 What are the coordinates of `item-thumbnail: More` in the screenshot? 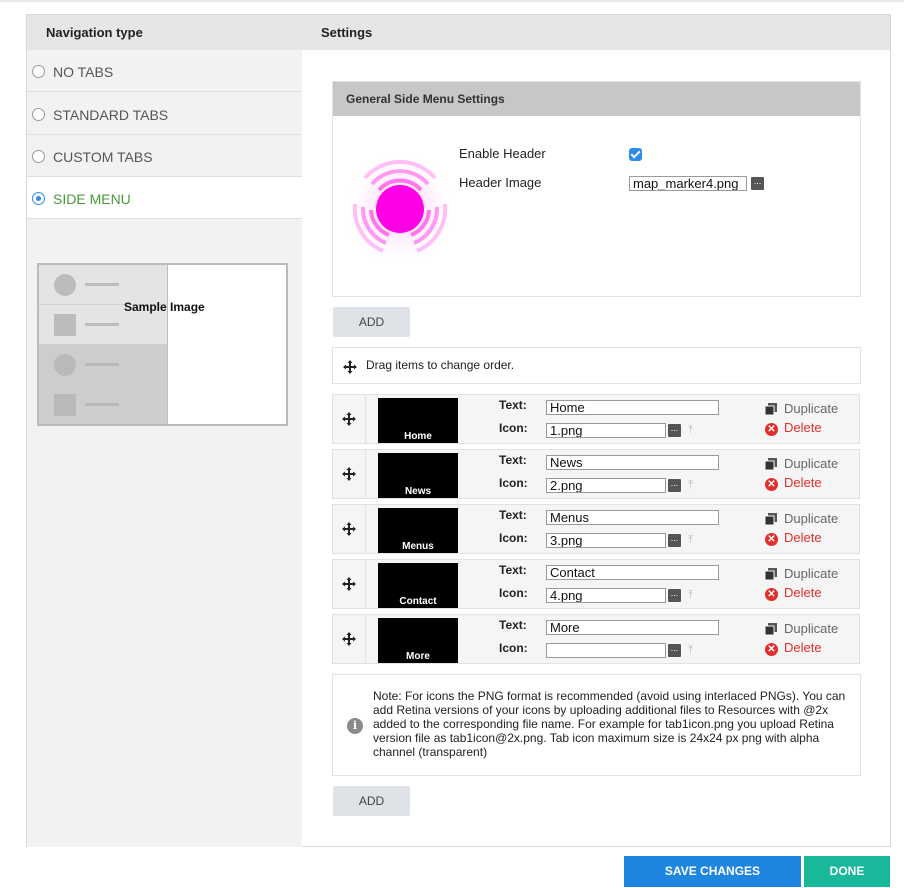 It's located at (418, 640).